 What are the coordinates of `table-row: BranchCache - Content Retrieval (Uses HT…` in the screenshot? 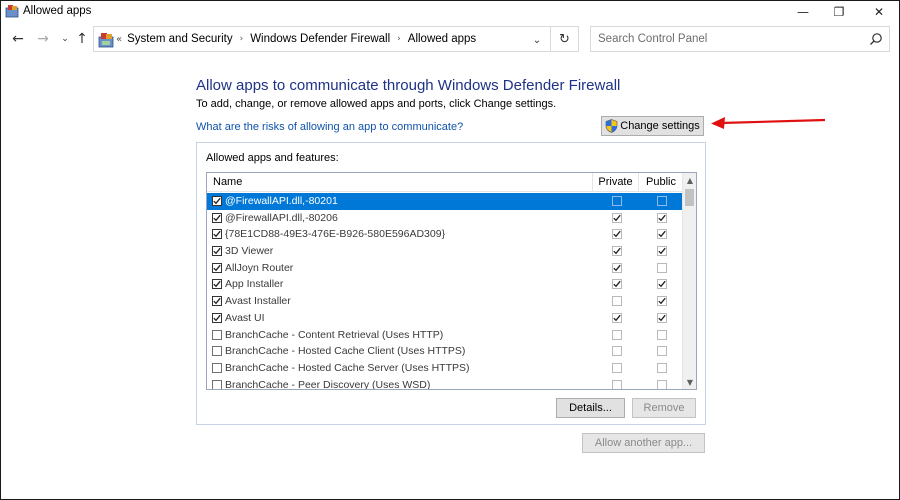 It's located at (445, 335).